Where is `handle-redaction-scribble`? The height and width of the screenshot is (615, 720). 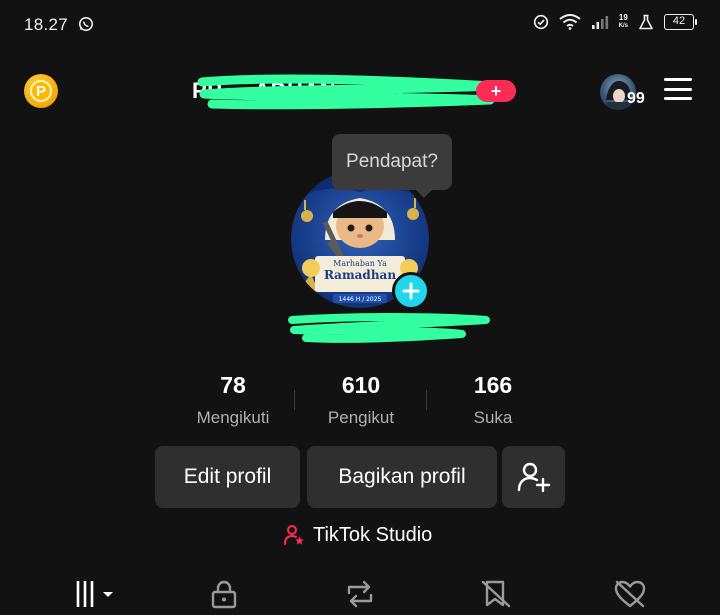
handle-redaction-scribble is located at coordinates (389, 328).